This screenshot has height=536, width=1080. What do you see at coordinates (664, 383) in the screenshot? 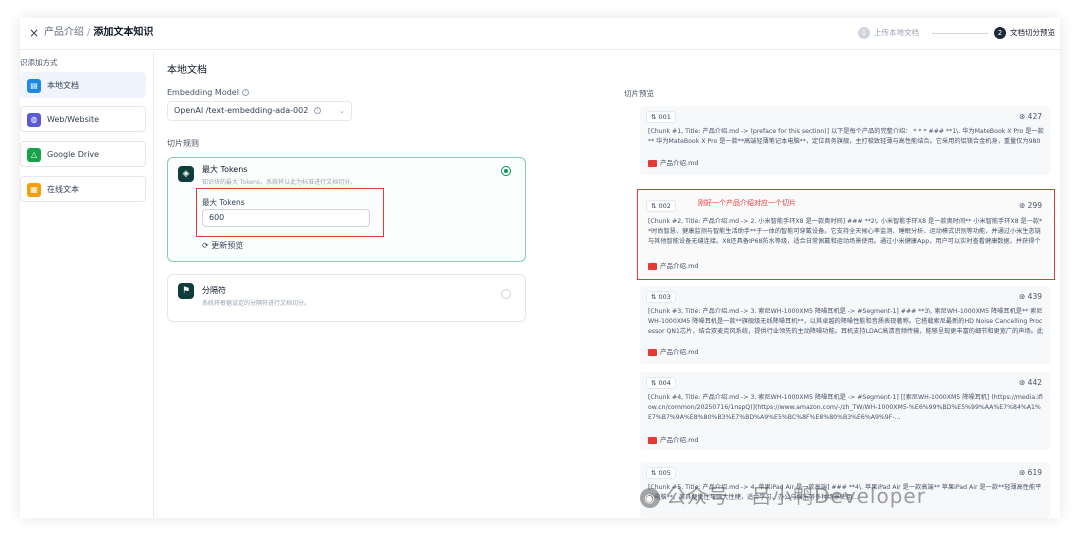
I see `chunk-id-text: 004` at bounding box center [664, 383].